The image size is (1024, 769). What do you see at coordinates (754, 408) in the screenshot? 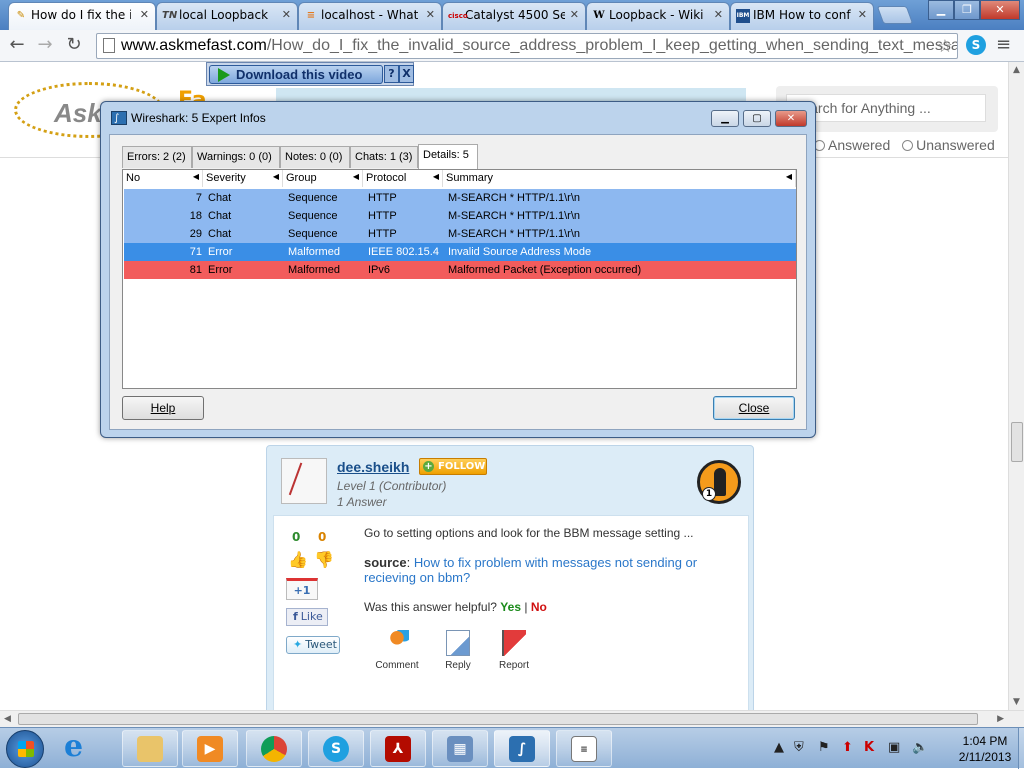
I see `close-button: Close` at bounding box center [754, 408].